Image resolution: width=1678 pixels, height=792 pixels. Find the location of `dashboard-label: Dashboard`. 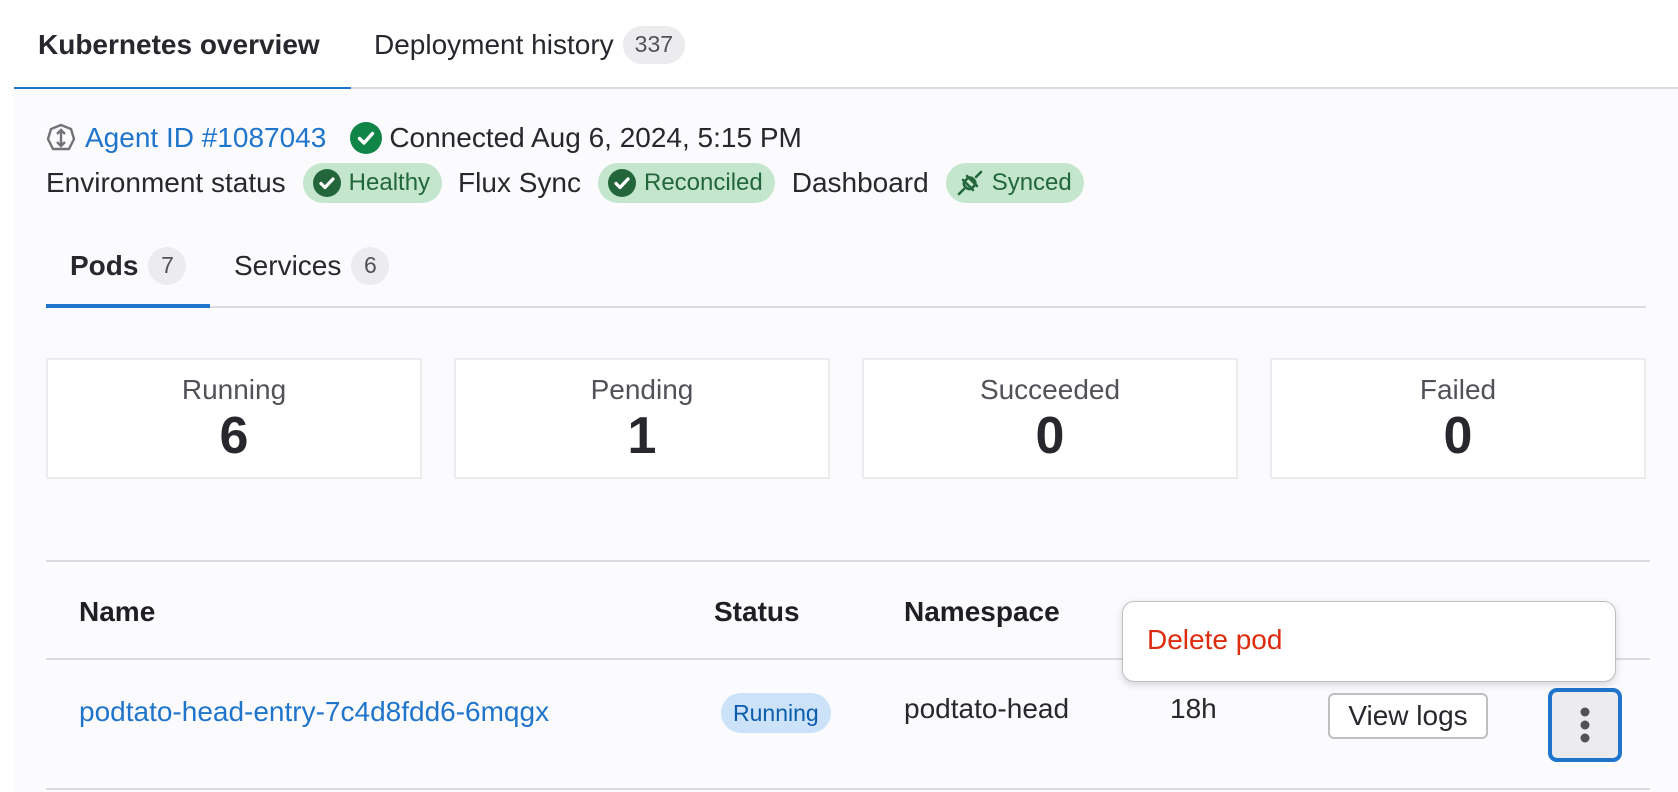

dashboard-label: Dashboard is located at coordinates (860, 182).